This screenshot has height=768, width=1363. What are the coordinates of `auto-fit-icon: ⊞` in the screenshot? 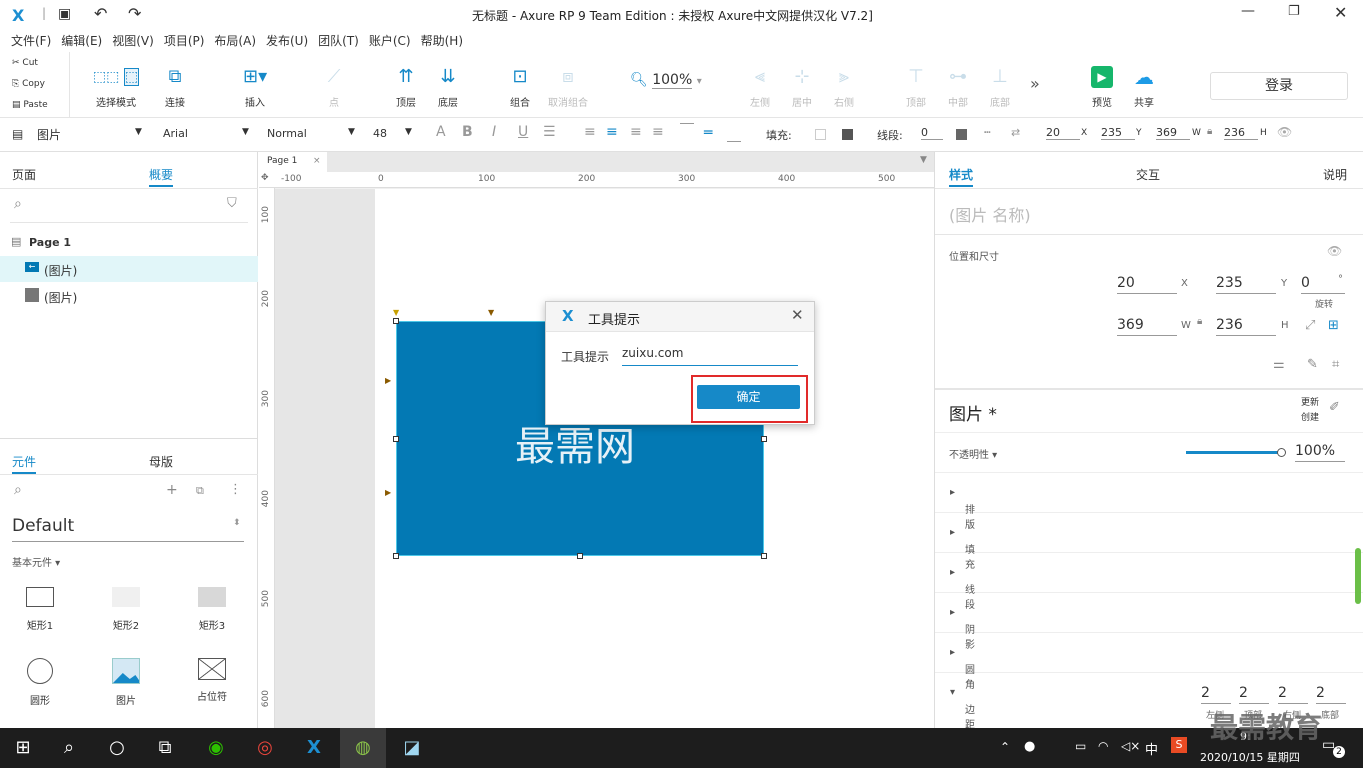 It's located at (1333, 325).